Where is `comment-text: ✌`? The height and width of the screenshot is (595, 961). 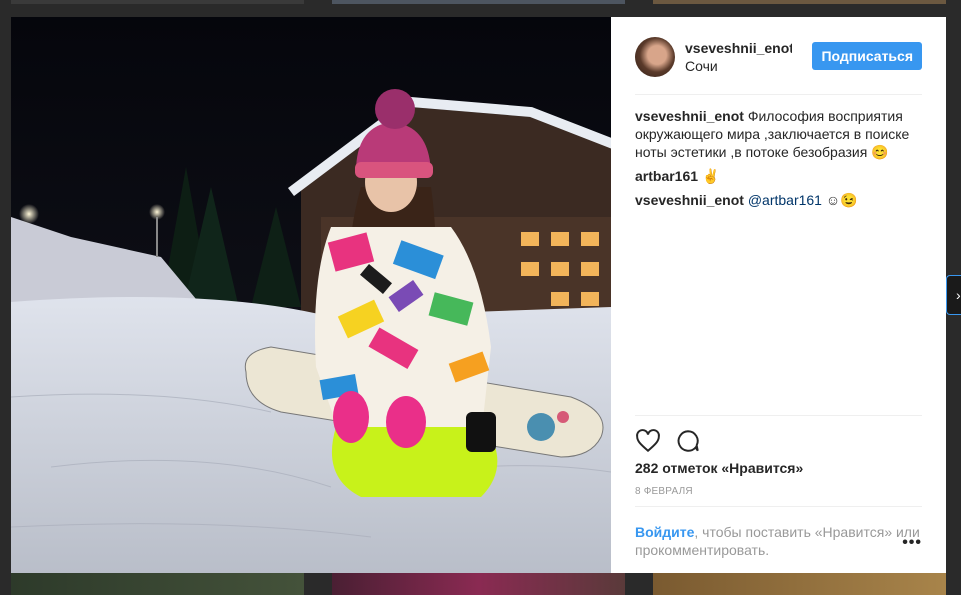 comment-text: ✌ is located at coordinates (710, 176).